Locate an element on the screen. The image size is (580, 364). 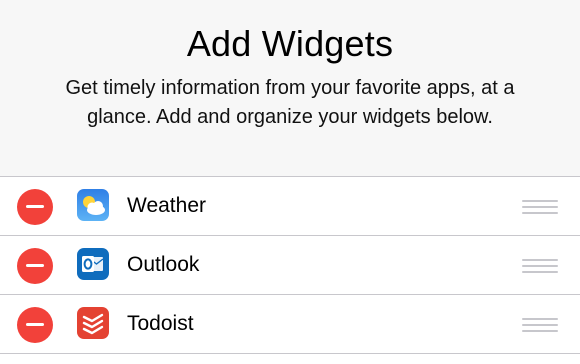
widget-name: Outlook is located at coordinates (163, 264).